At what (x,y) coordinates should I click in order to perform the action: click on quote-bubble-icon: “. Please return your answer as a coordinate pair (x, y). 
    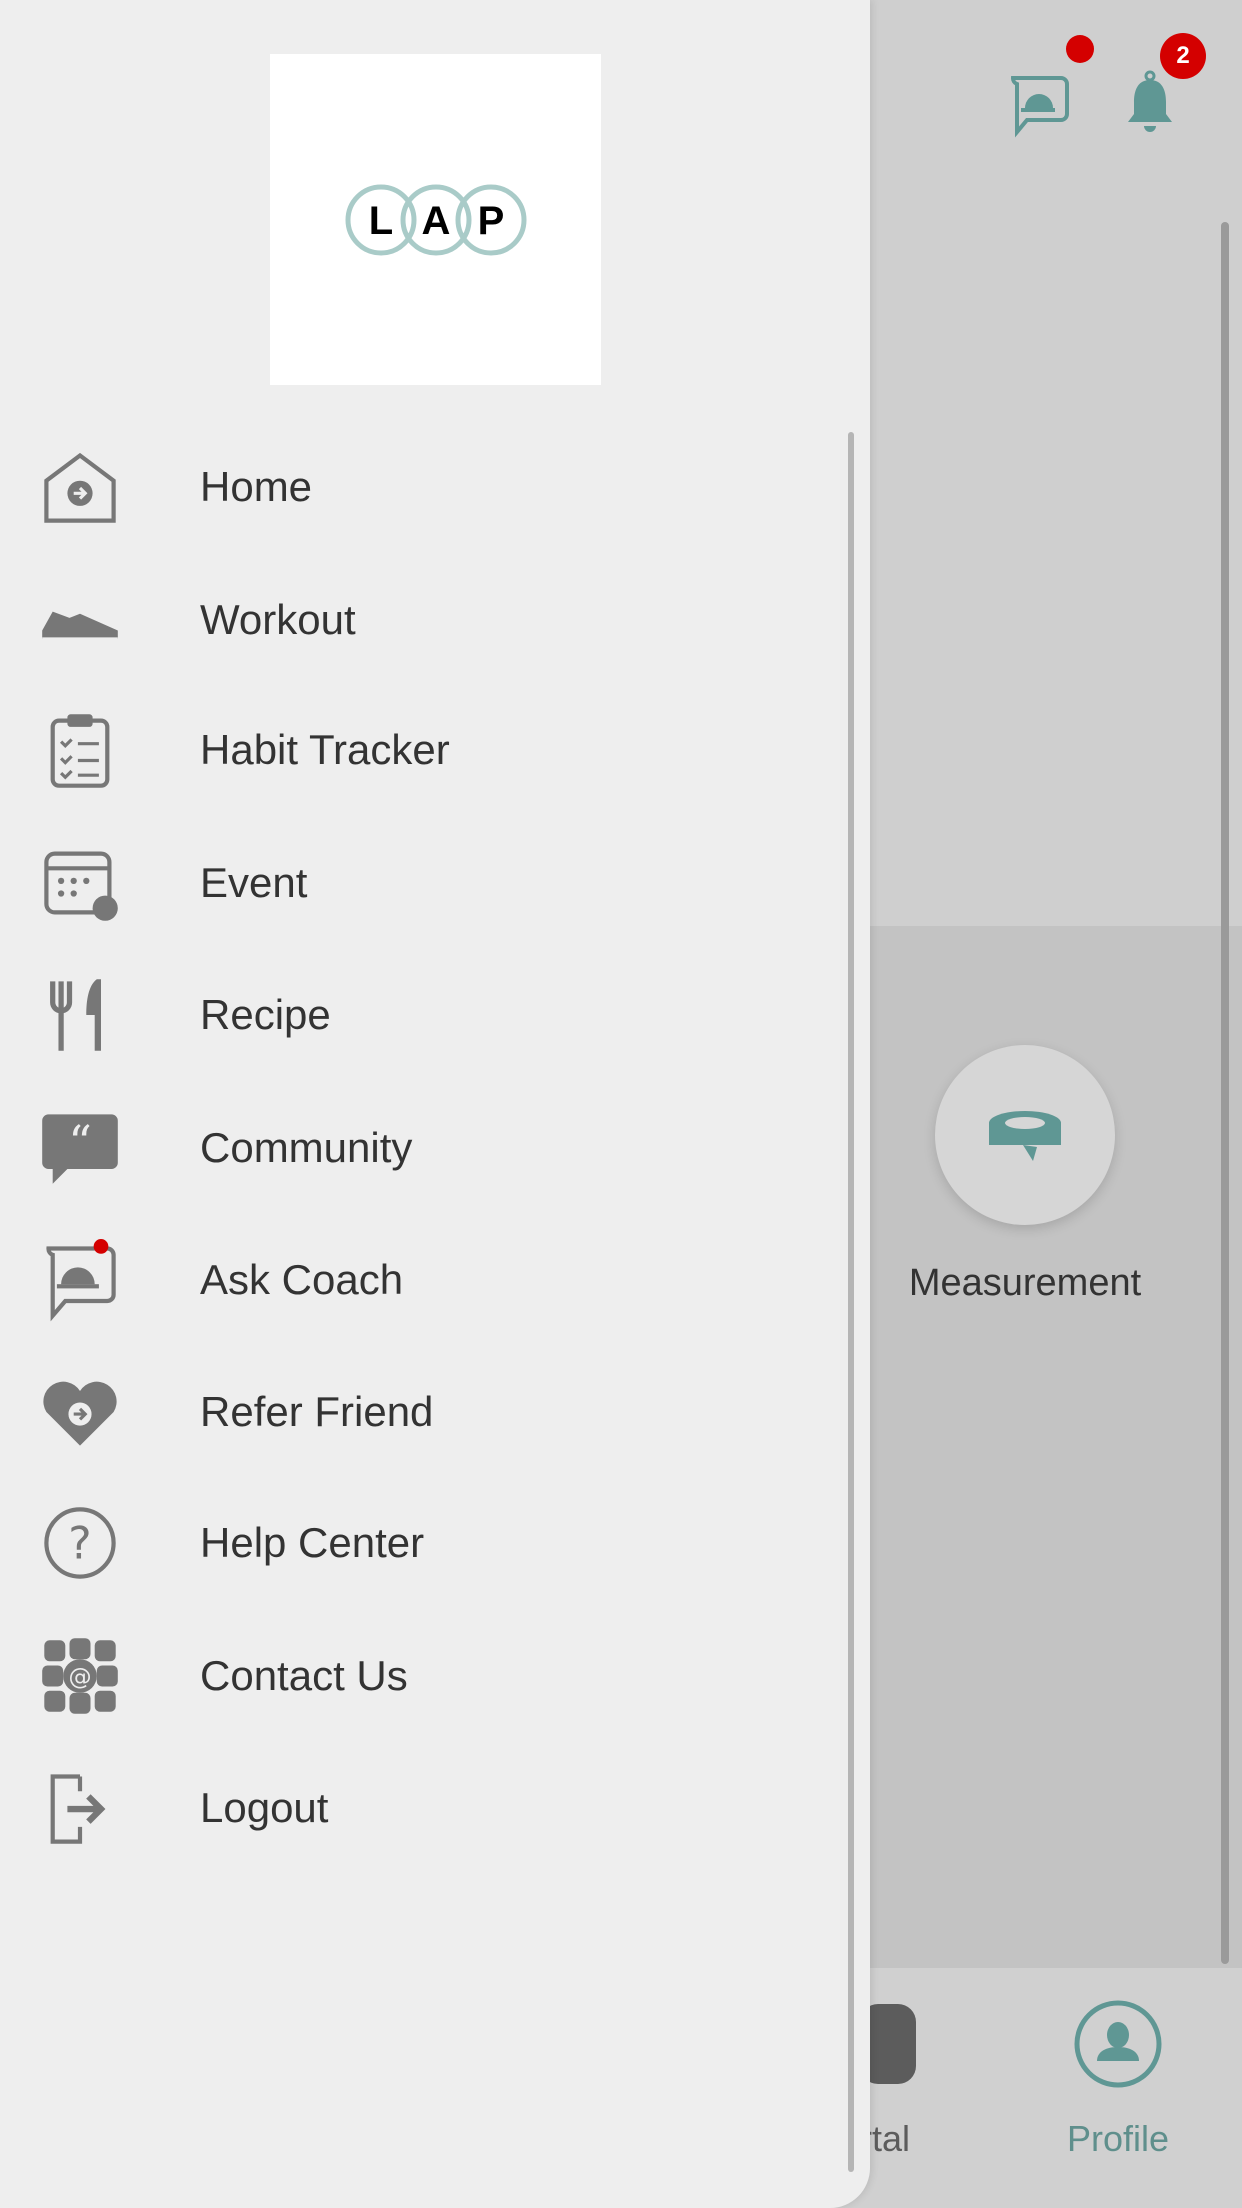
    Looking at the image, I should click on (80, 1148).